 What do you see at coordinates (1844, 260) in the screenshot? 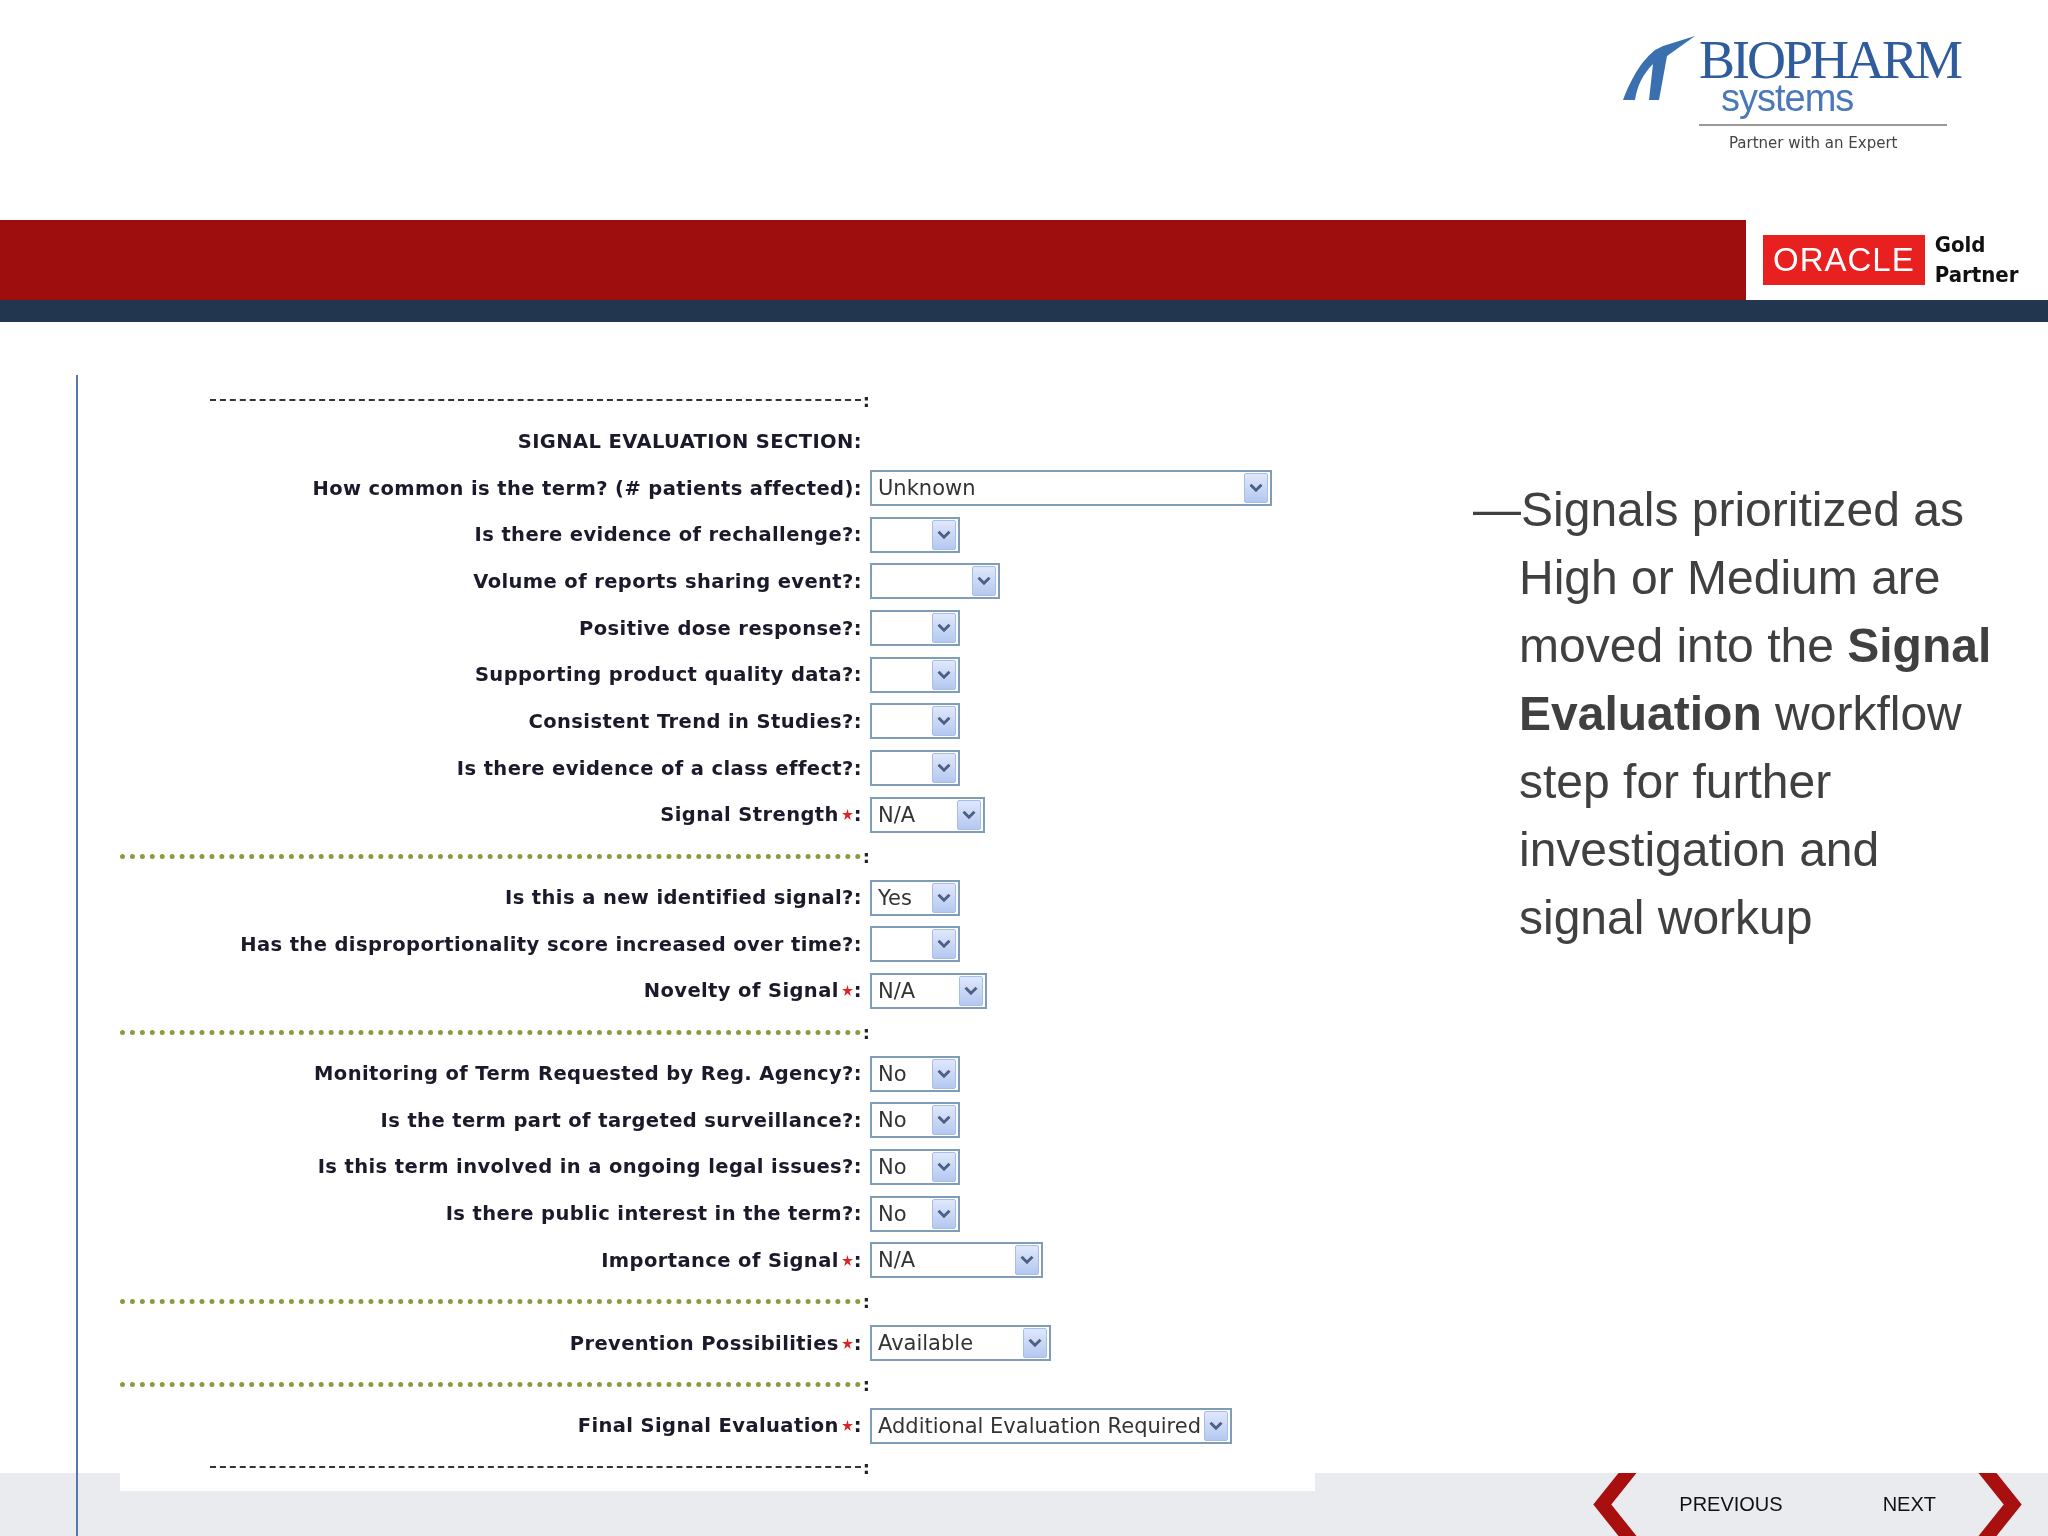
I see `oracle-logo: ORACLE` at bounding box center [1844, 260].